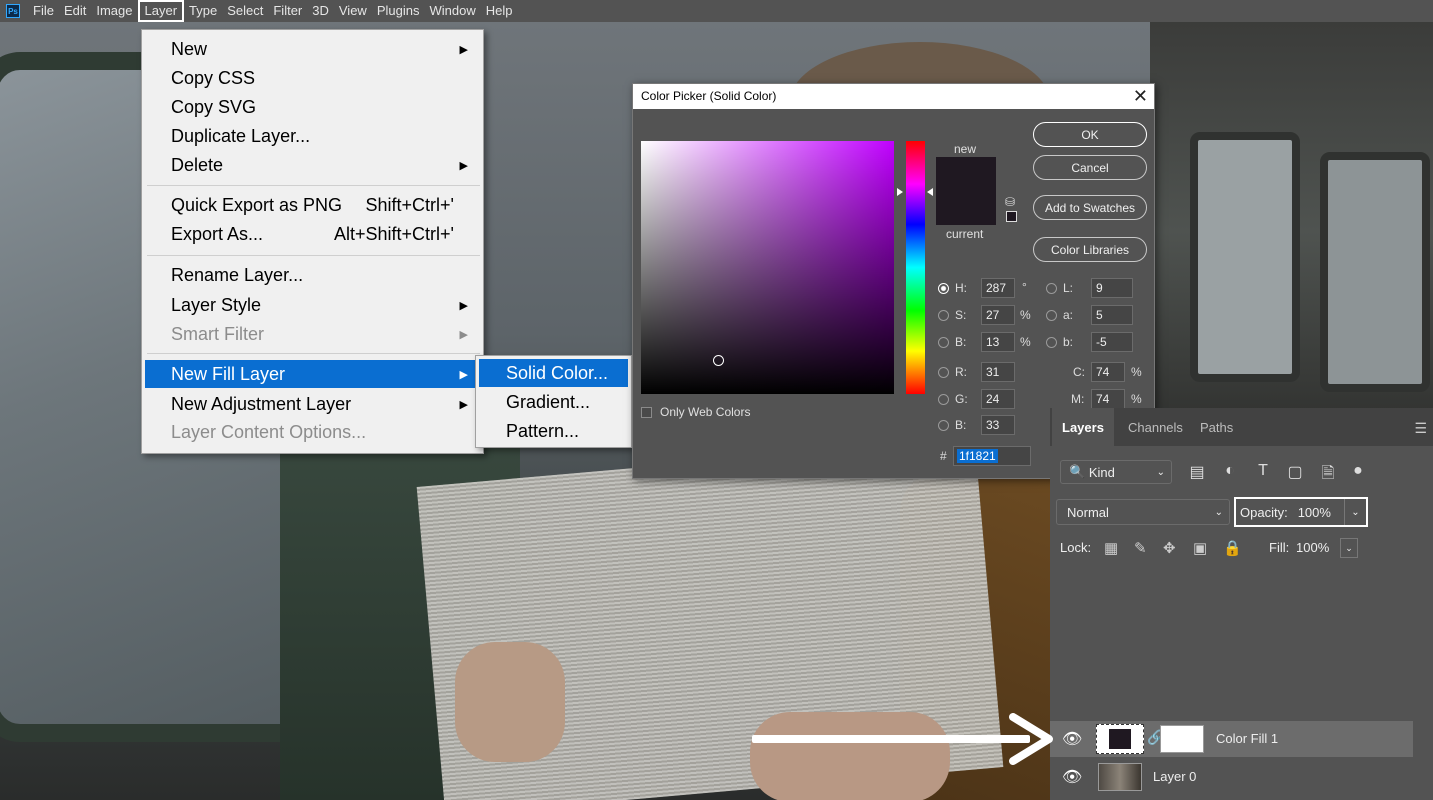  Describe the element at coordinates (695, 412) in the screenshot. I see `only-web-colors-checkbox: Only Web Colors` at that location.